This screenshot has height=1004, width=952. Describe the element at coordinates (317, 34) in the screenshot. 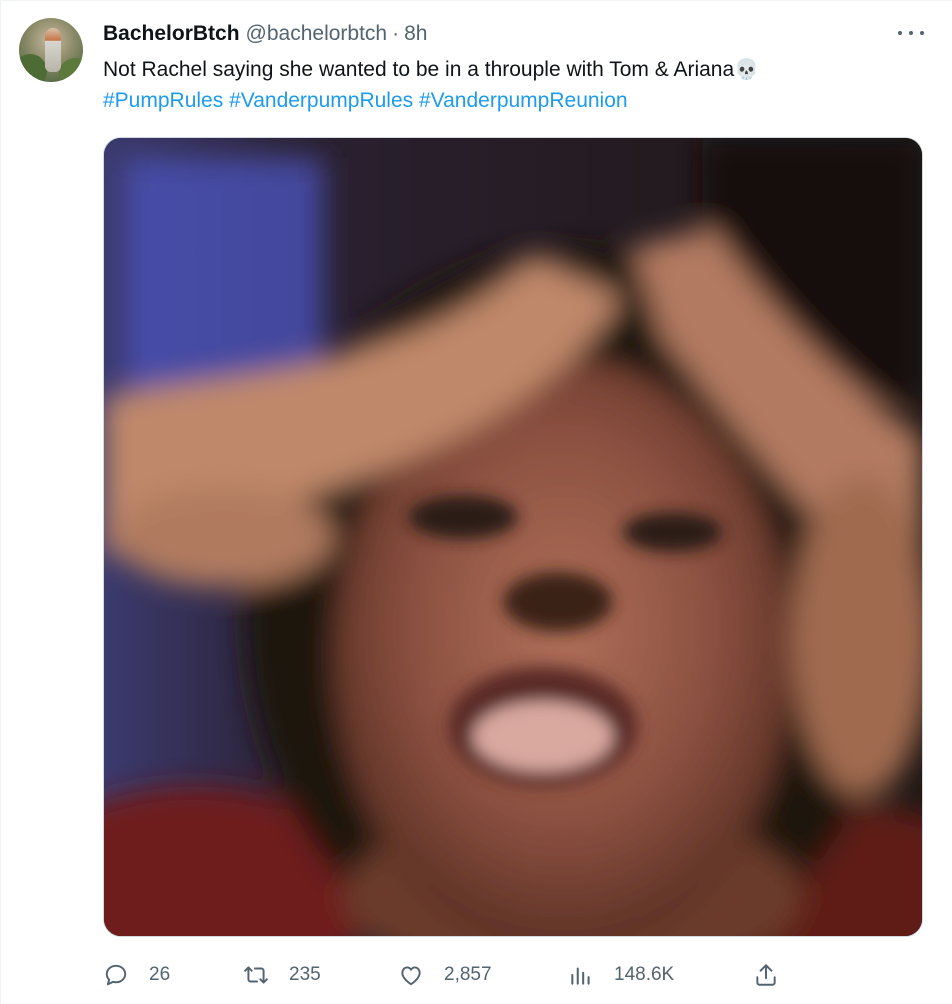

I see `user-handle: @bachelorbtch` at that location.